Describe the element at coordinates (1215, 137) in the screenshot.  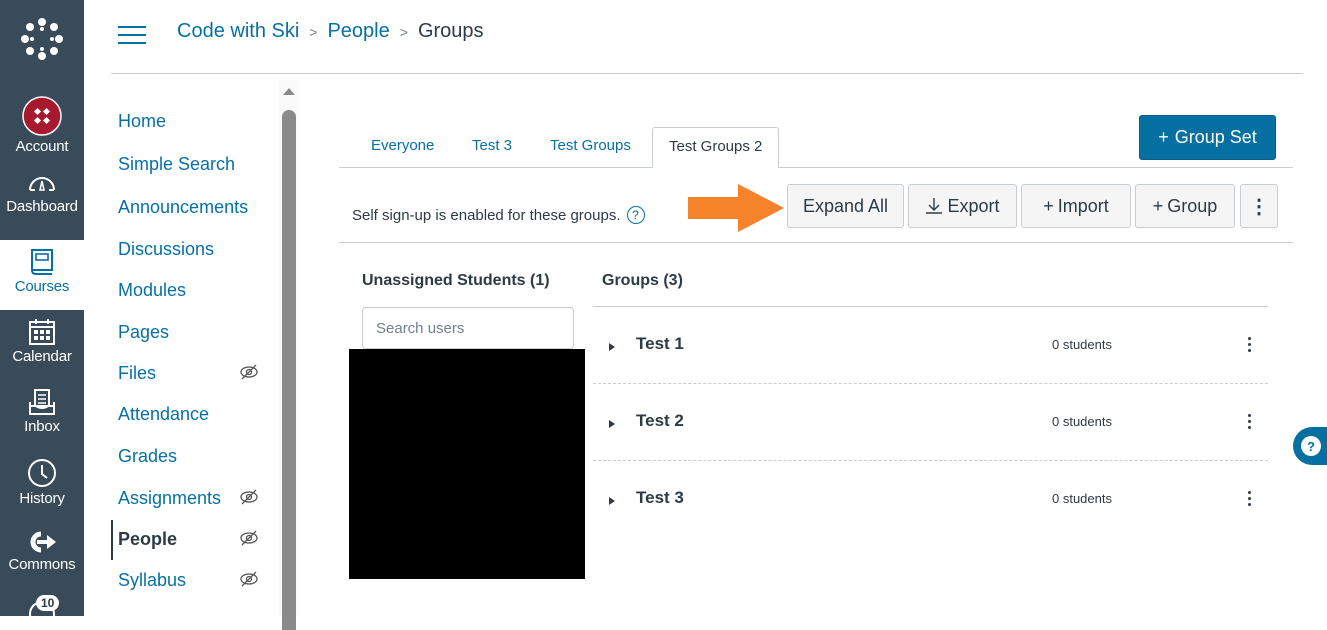
I see `button-label: Group Set` at that location.